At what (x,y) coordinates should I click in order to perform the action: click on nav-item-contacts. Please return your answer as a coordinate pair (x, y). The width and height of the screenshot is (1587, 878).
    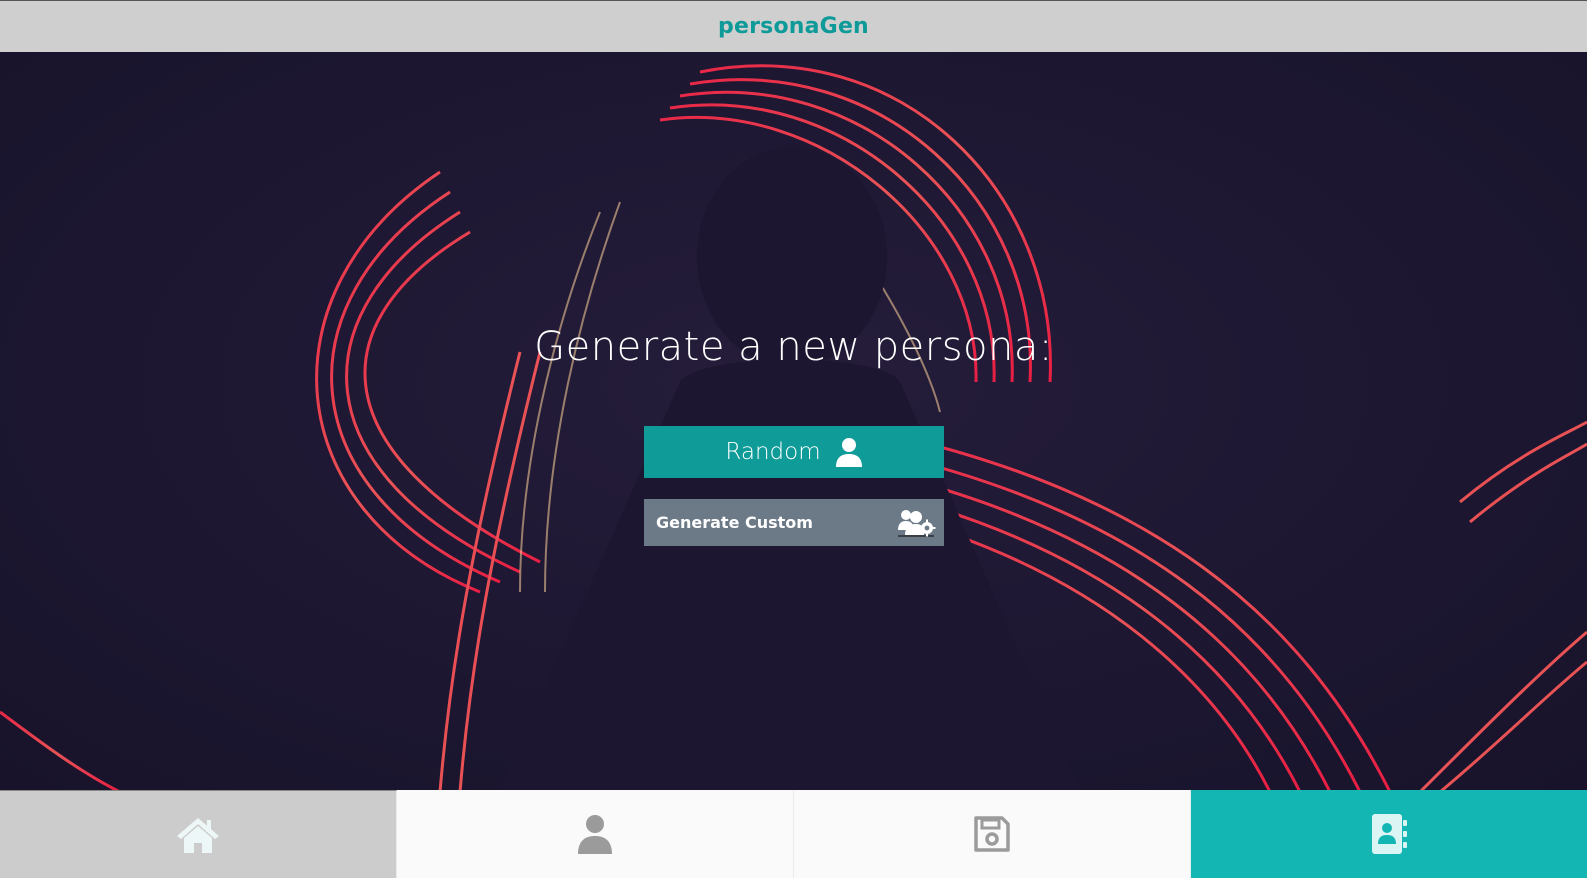
    Looking at the image, I should click on (1389, 834).